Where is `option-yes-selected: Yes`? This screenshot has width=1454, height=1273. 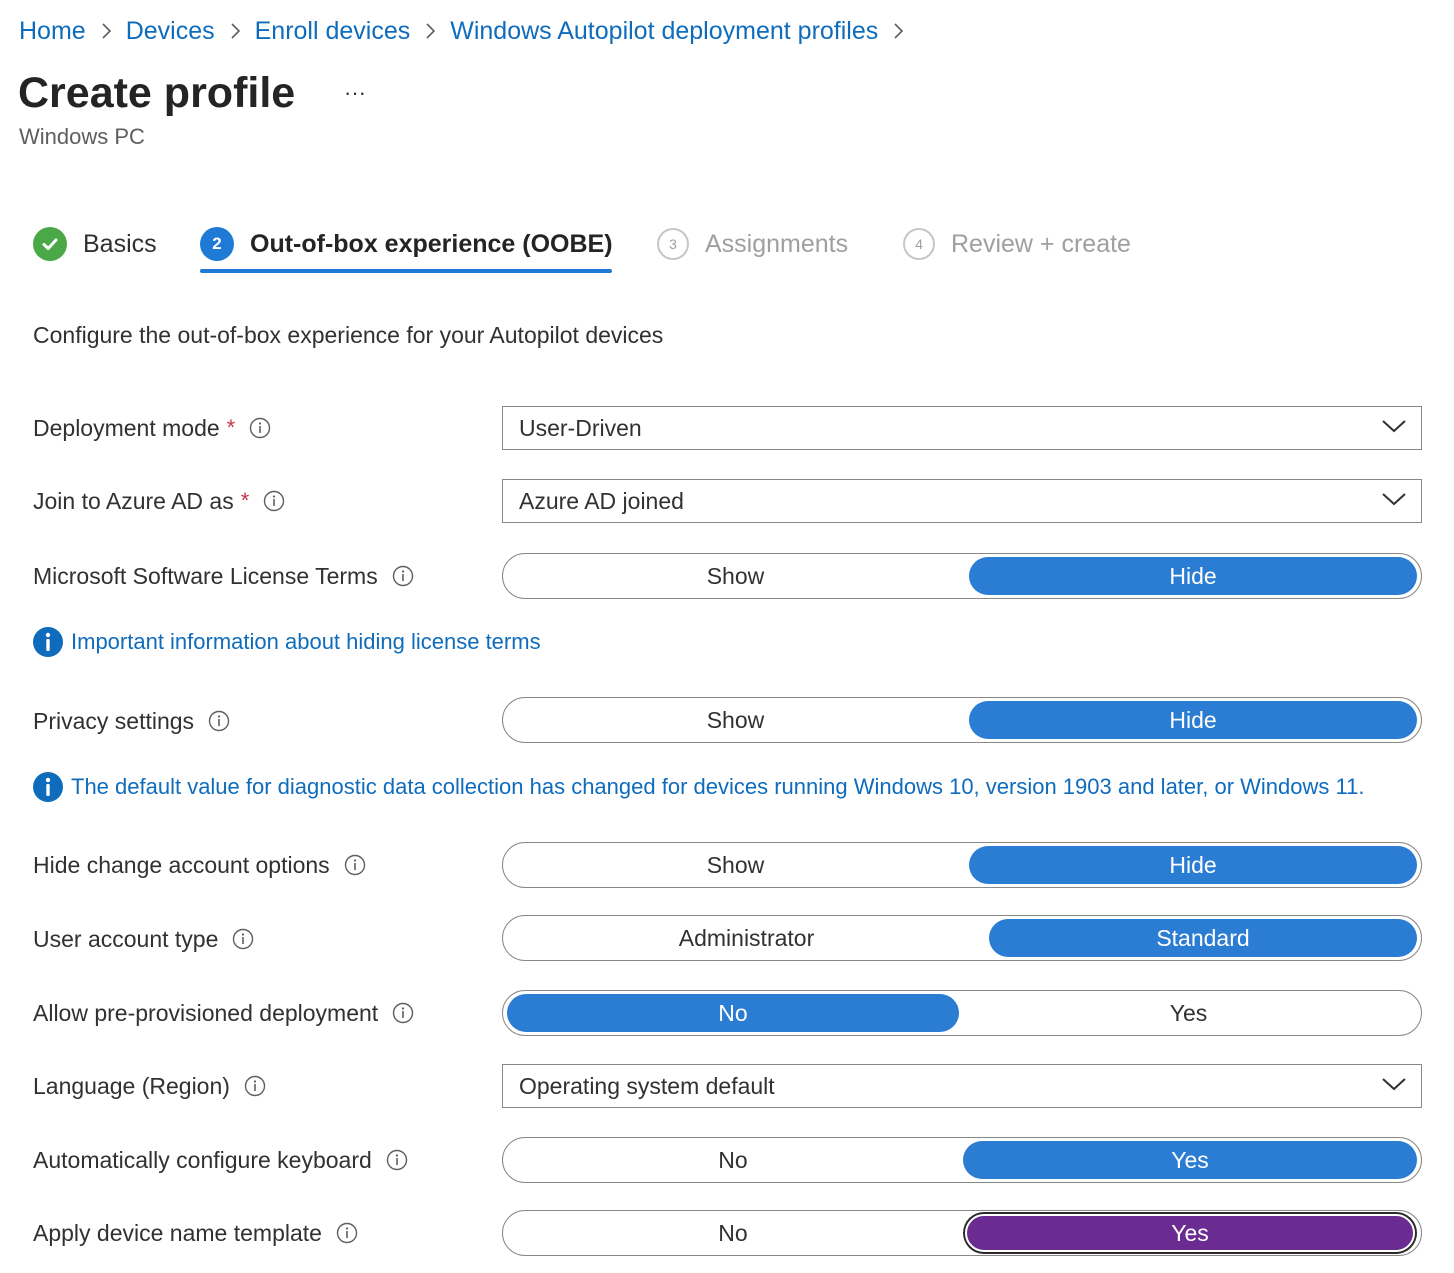 option-yes-selected: Yes is located at coordinates (1190, 1160).